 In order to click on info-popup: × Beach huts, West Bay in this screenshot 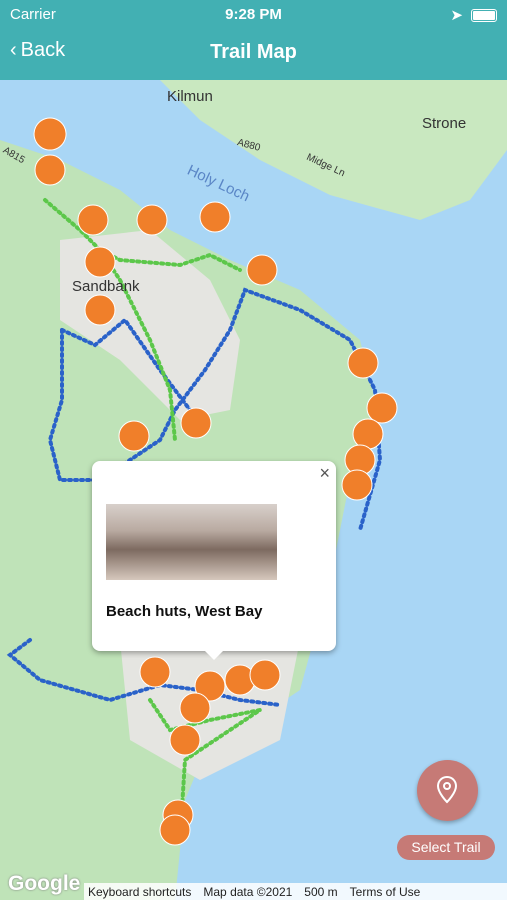, I will do `click(214, 560)`.